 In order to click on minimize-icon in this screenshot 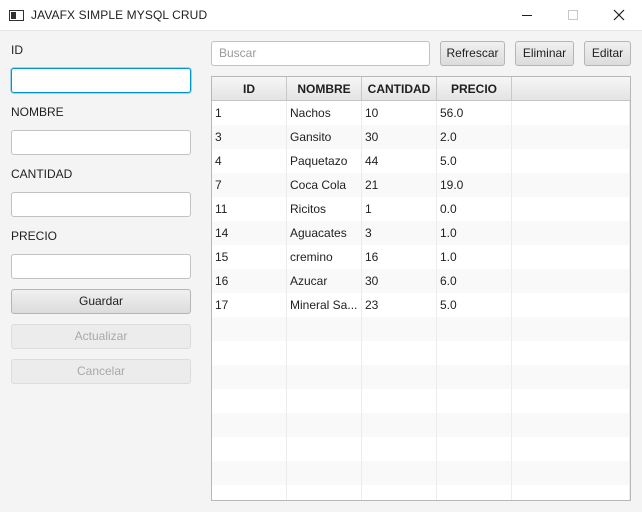, I will do `click(527, 15)`.